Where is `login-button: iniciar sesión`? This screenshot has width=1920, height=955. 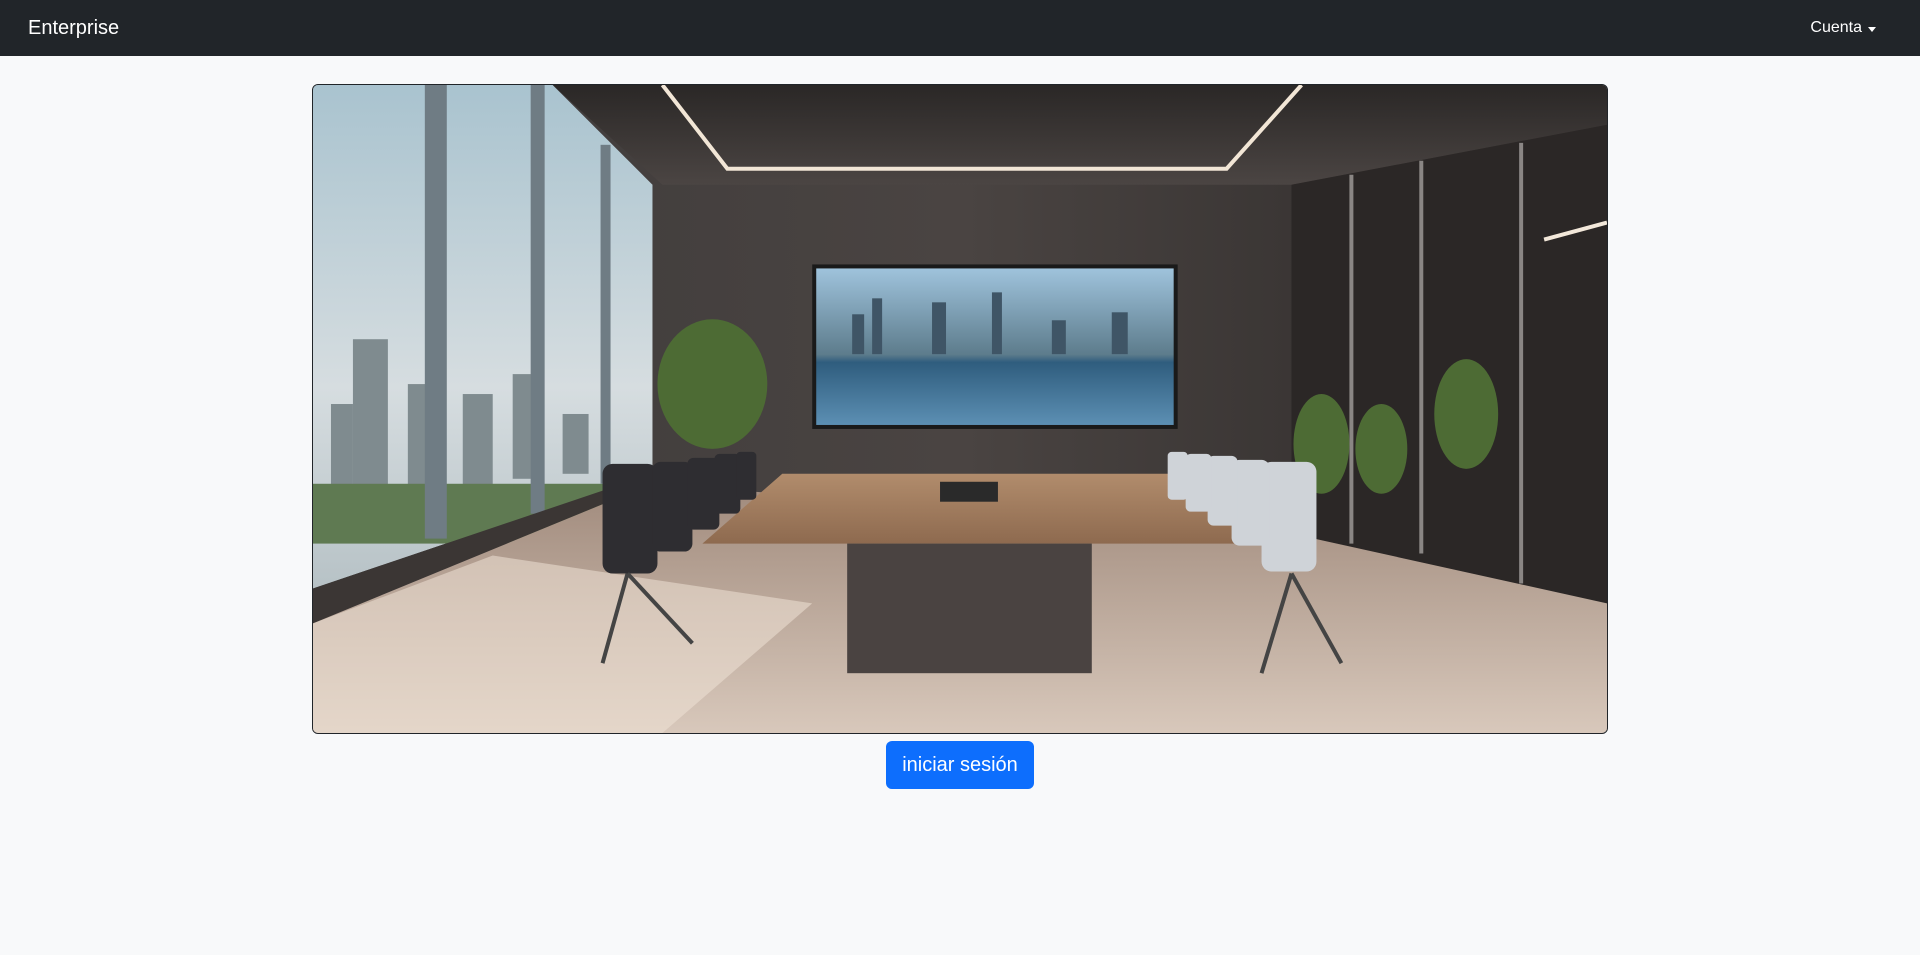
login-button: iniciar sesión is located at coordinates (960, 765).